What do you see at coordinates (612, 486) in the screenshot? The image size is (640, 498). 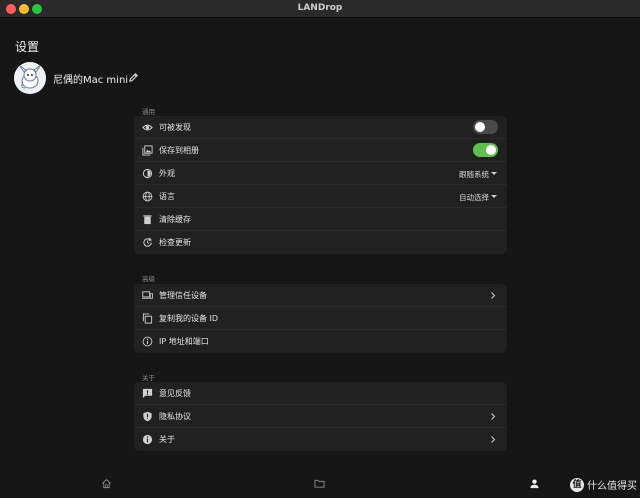 I see `watermark-text: 什么值得买` at bounding box center [612, 486].